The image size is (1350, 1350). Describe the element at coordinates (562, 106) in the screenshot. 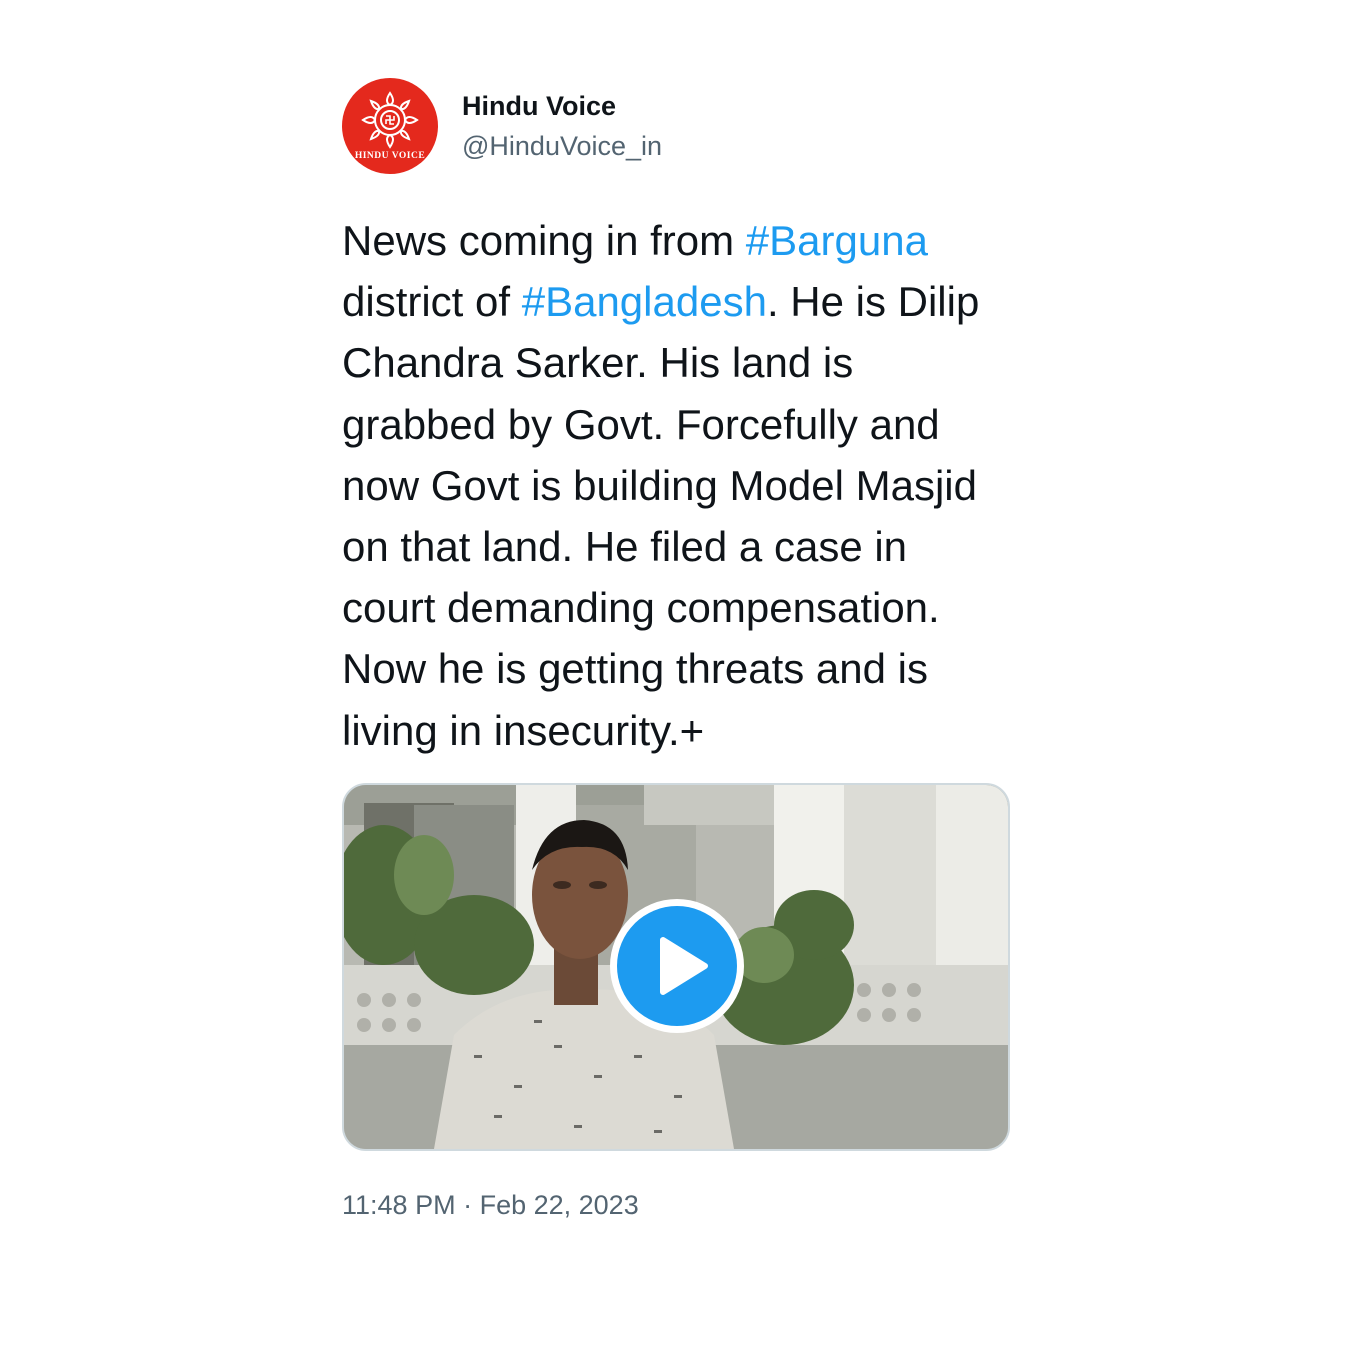

I see `author-display-name: Hindu Voice` at that location.